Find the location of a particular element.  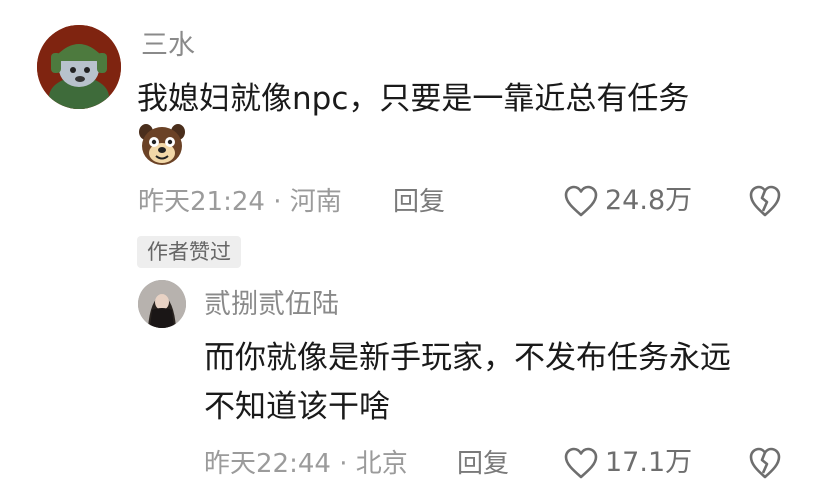

reply-like-button: 17.1万 is located at coordinates (627, 463).